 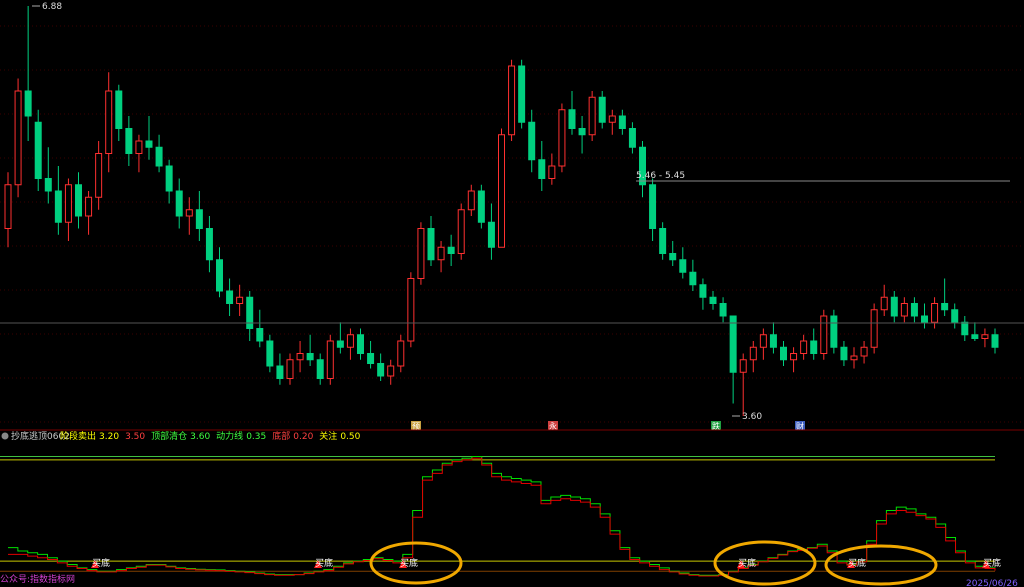 I want to click on indicator-settings-icon, so click(x=5, y=436).